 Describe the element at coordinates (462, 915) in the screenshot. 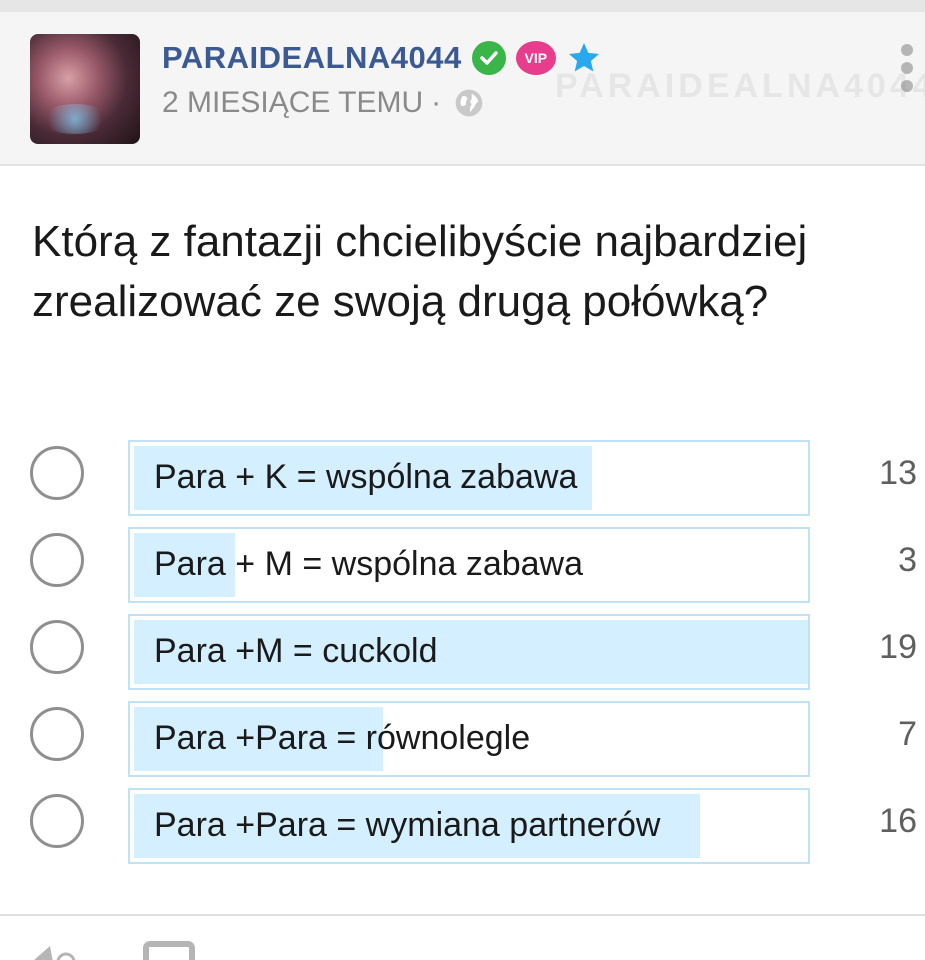

I see `footer-divider` at that location.